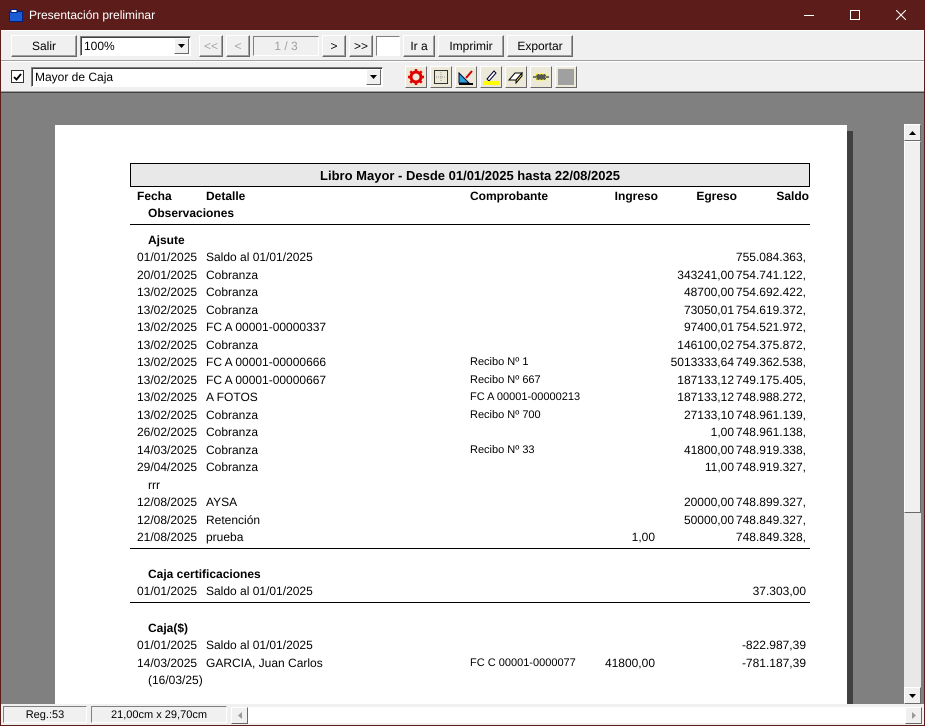  I want to click on table-cell: 73050,01, so click(709, 309).